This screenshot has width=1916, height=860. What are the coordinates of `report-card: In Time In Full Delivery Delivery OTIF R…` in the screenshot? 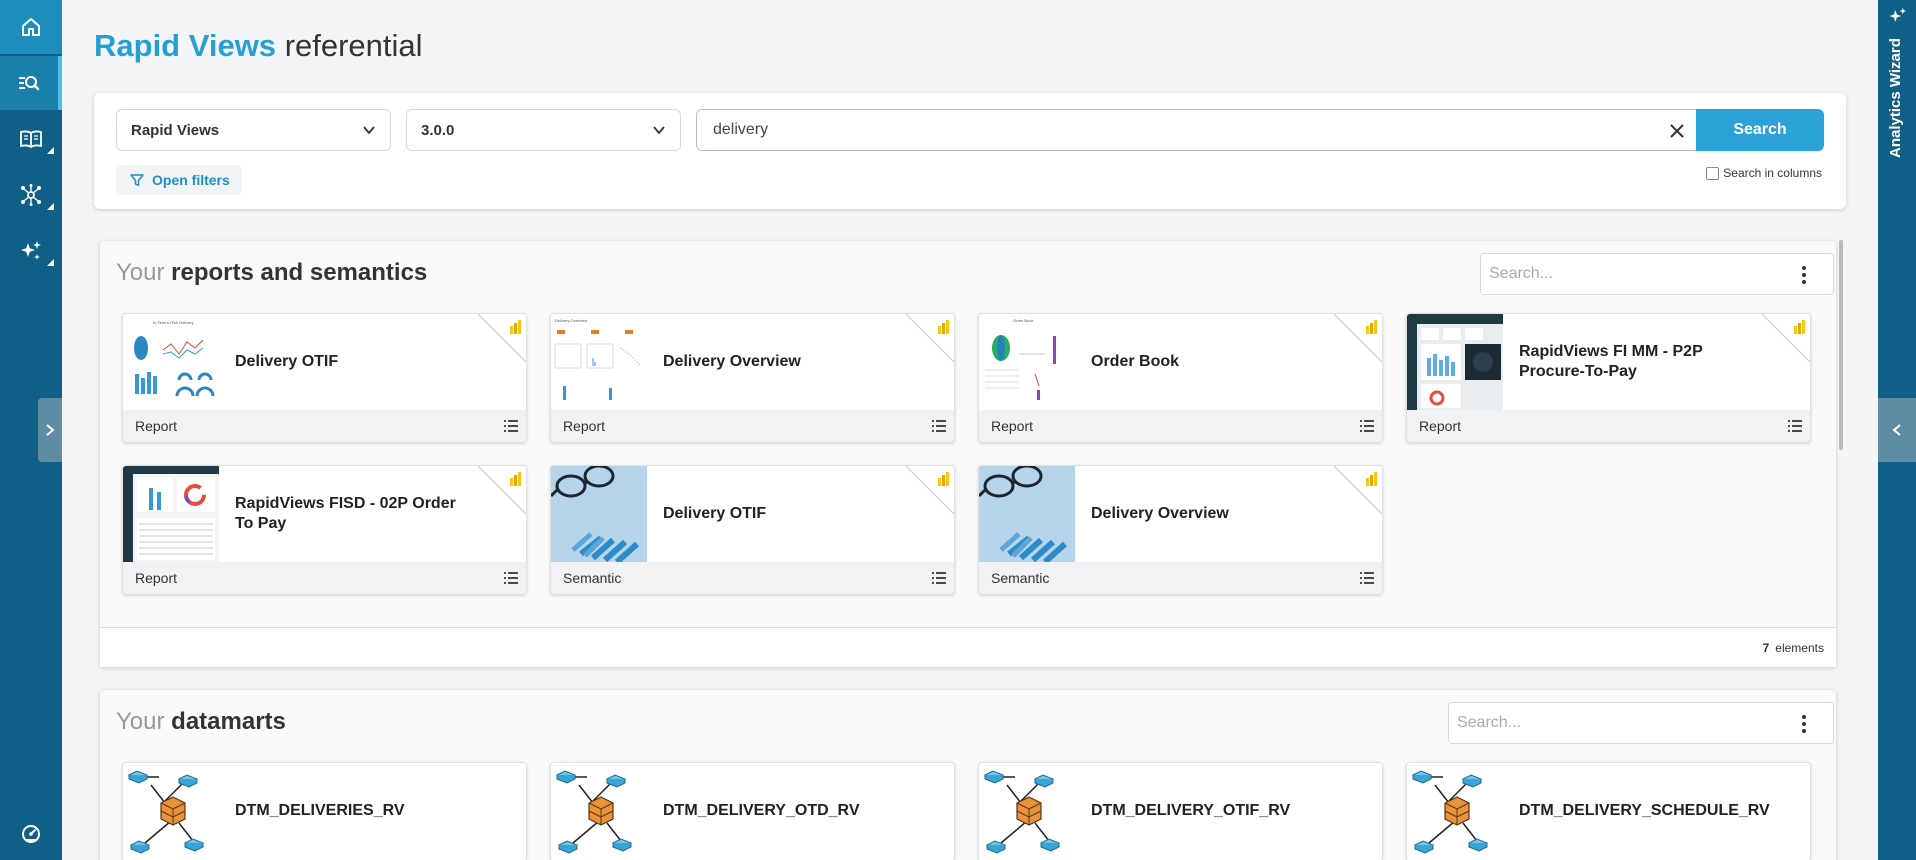 It's located at (324, 378).